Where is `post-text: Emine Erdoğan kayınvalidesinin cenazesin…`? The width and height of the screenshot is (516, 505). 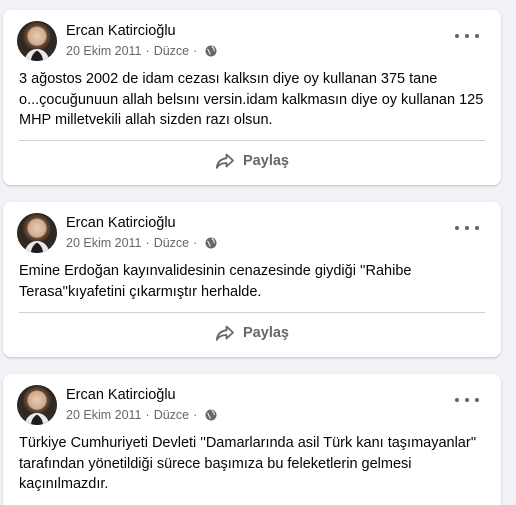 post-text: Emine Erdoğan kayınvalidesinin cenazesin… is located at coordinates (215, 281).